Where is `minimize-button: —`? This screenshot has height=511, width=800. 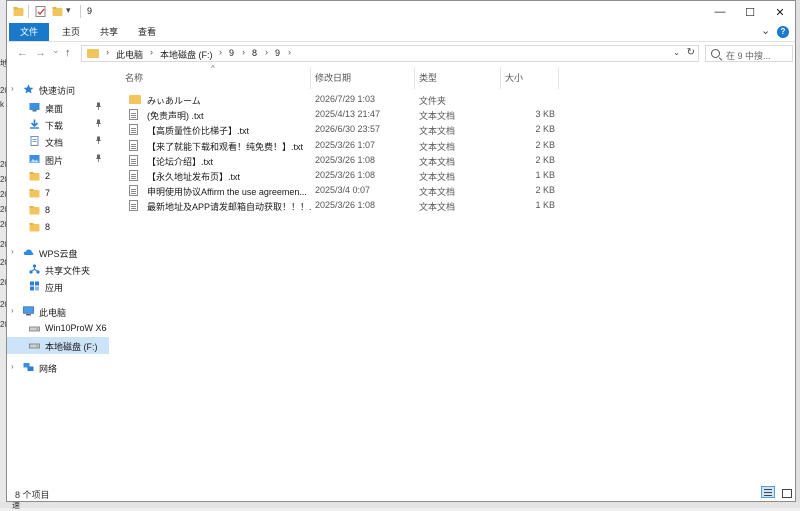 minimize-button: — is located at coordinates (720, 12).